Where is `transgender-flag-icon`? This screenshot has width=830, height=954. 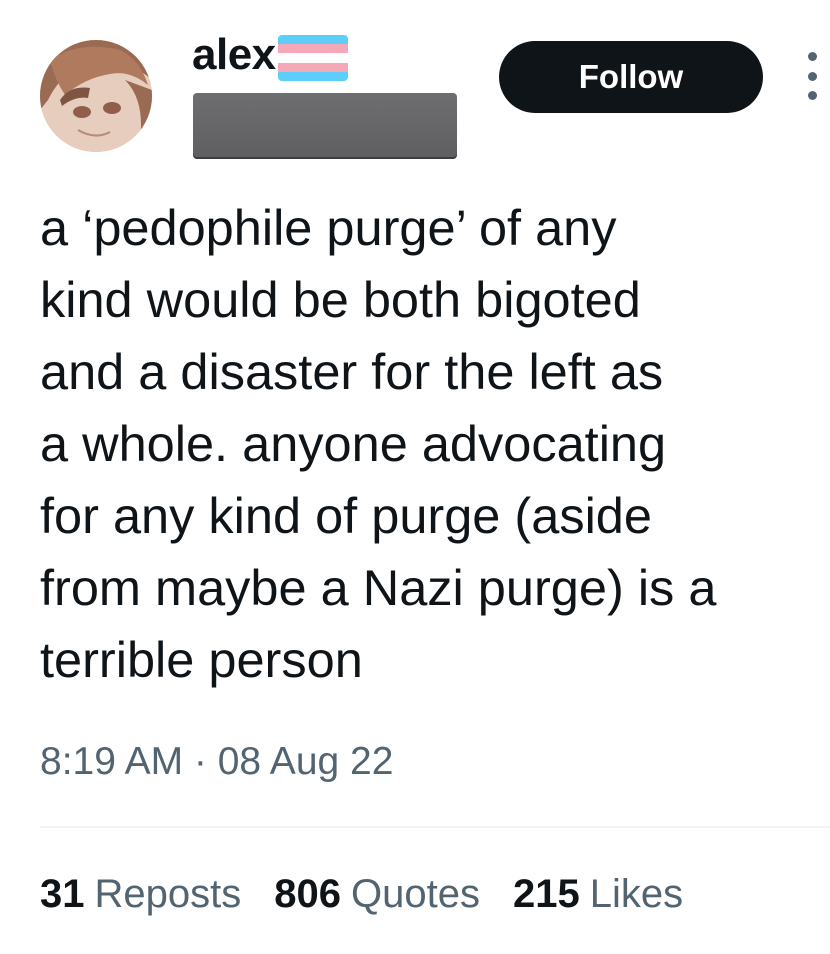 transgender-flag-icon is located at coordinates (312, 58).